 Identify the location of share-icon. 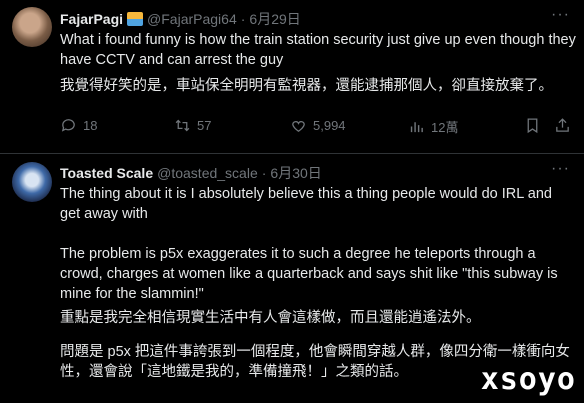
(562, 125).